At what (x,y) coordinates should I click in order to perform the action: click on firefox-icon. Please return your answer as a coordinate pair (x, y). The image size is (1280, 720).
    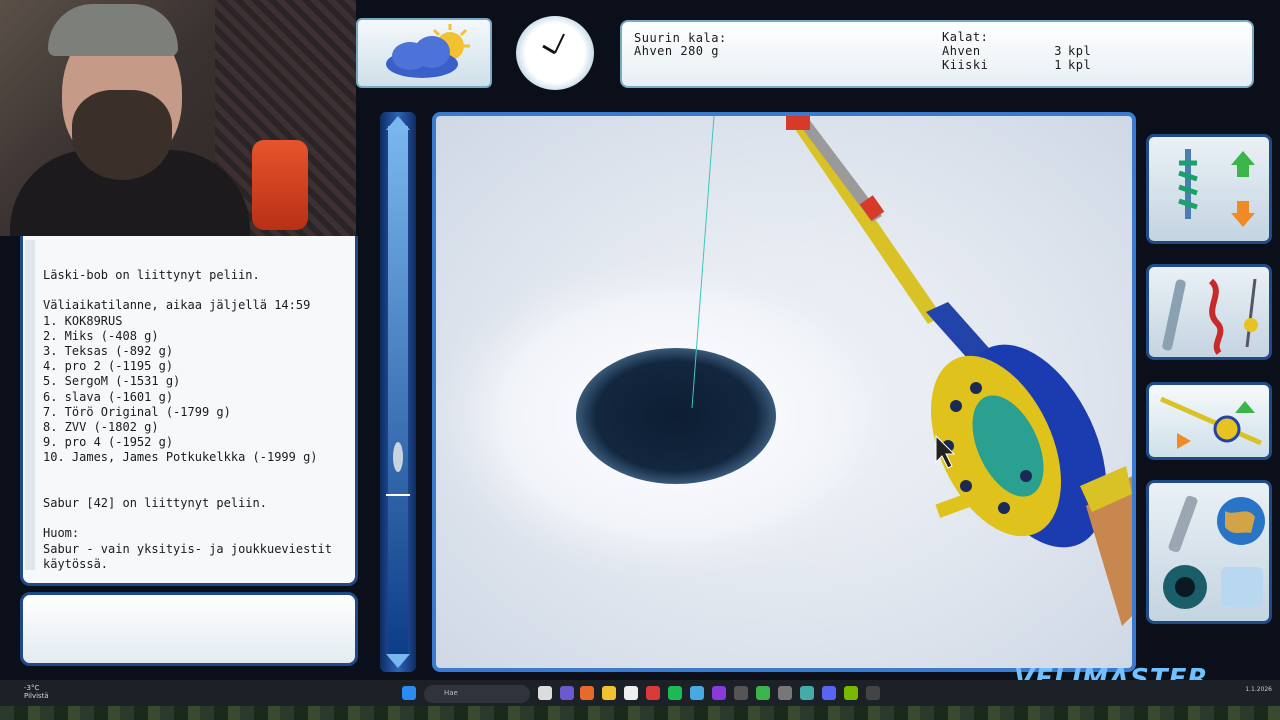
    Looking at the image, I should click on (587, 693).